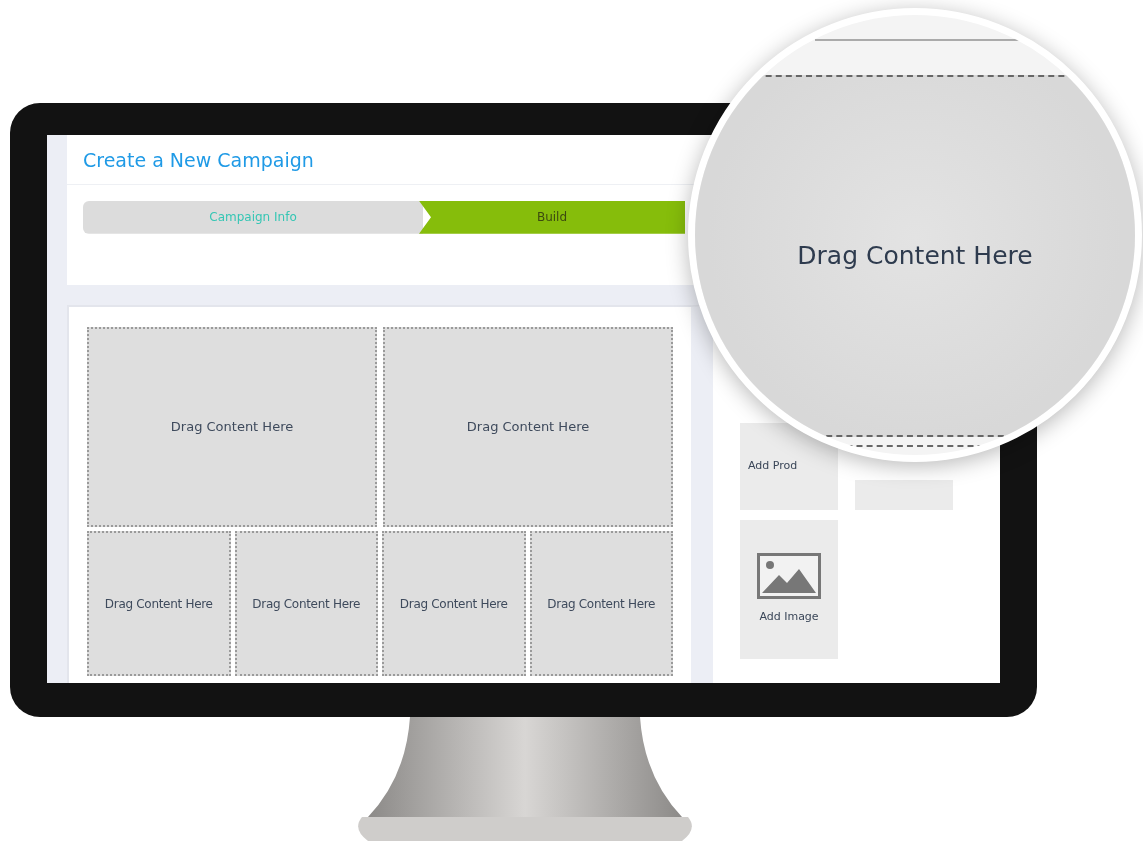  I want to click on add-product-tile: Add Prod, so click(789, 466).